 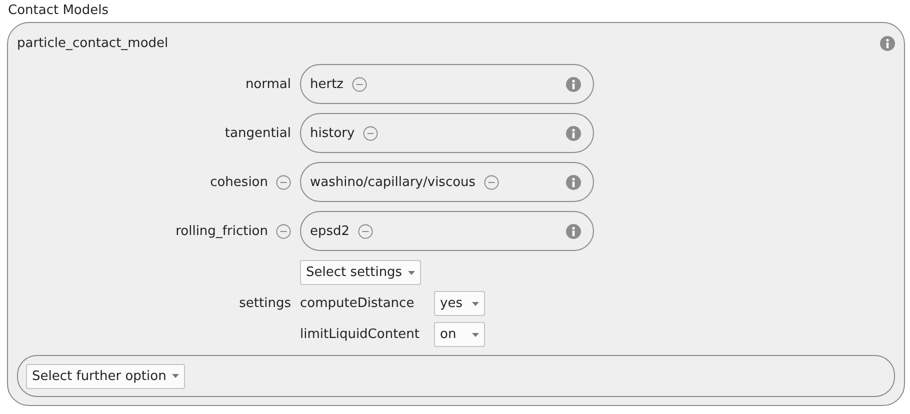 I want to click on value-field: washino/capillary/viscous, so click(x=447, y=182).